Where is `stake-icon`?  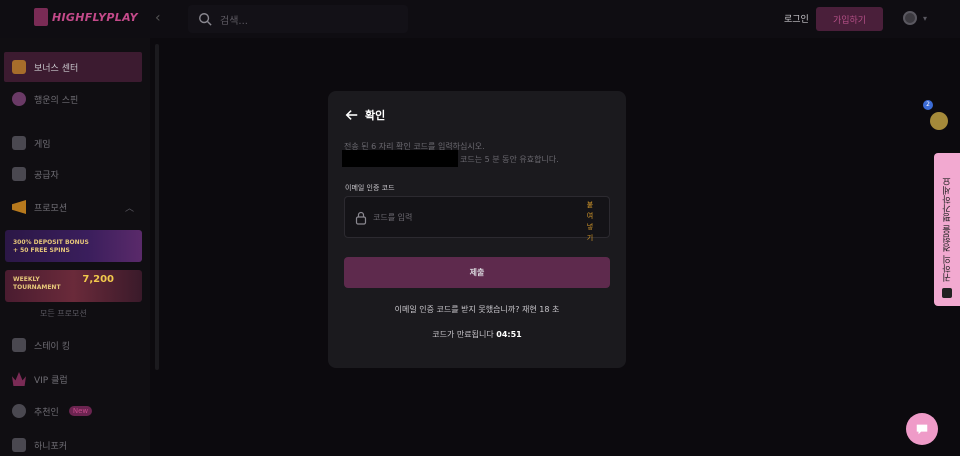 stake-icon is located at coordinates (19, 345).